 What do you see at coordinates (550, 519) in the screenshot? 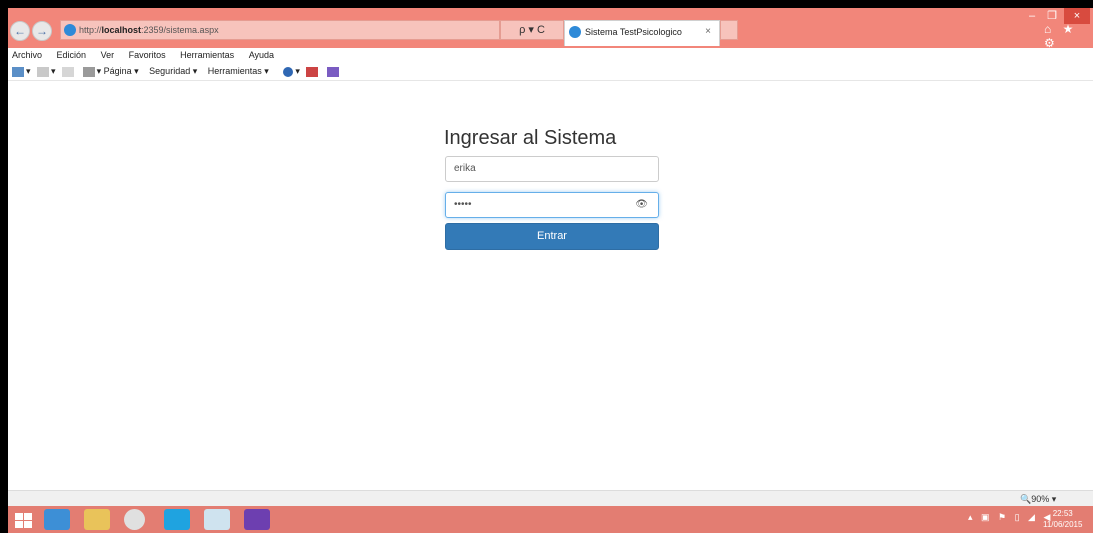
I see `windows-taskbar: ▴ ▣ ⚑ ▯ ◢ ◀ 22:53 11/06/2015` at bounding box center [550, 519].